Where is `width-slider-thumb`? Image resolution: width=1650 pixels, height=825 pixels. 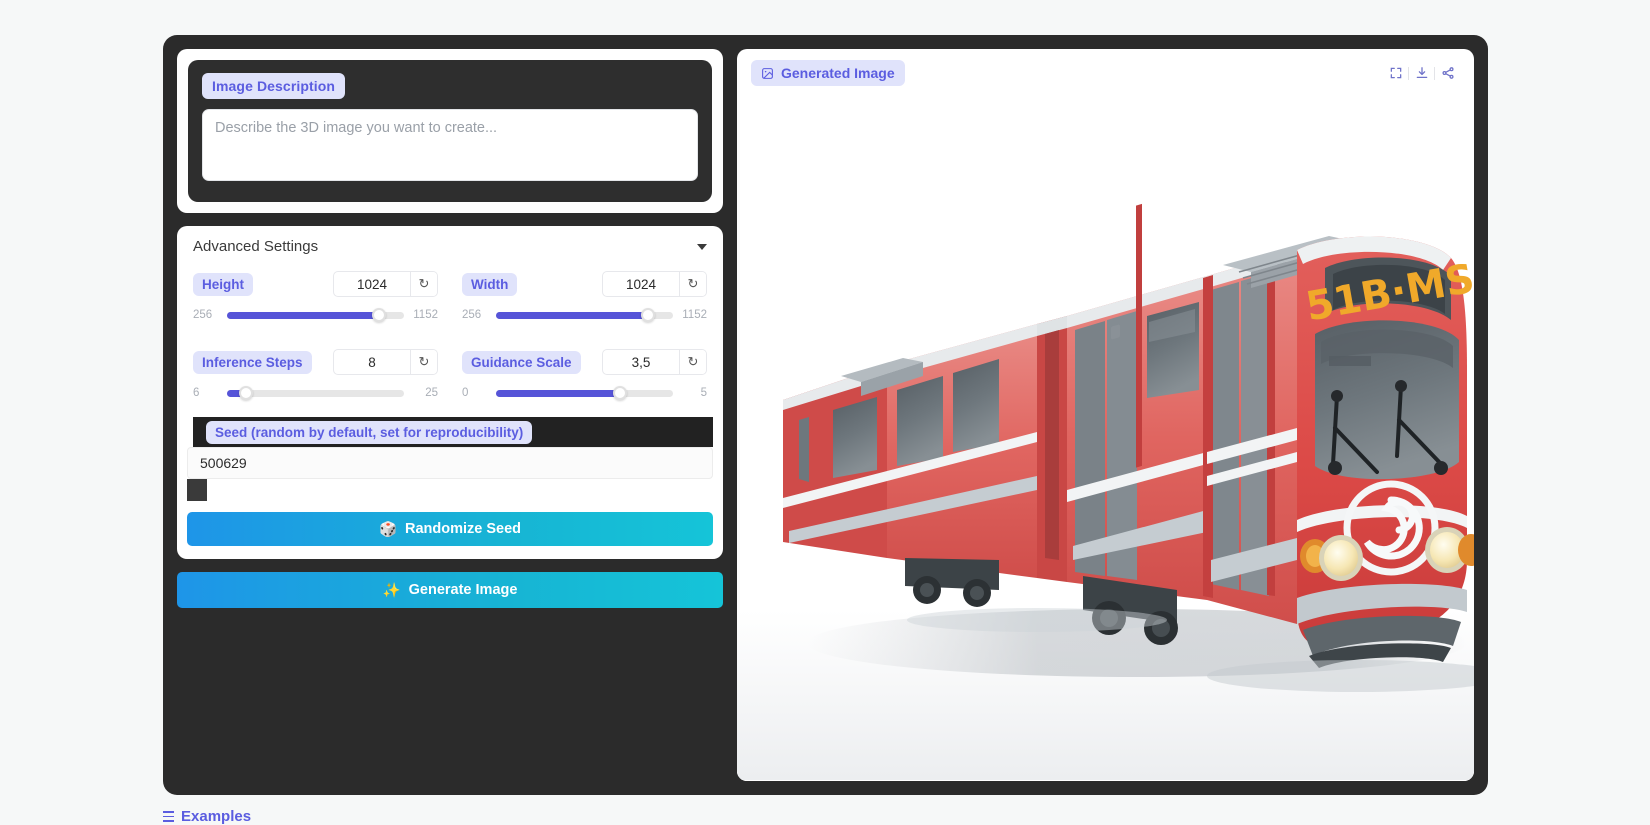 width-slider-thumb is located at coordinates (648, 315).